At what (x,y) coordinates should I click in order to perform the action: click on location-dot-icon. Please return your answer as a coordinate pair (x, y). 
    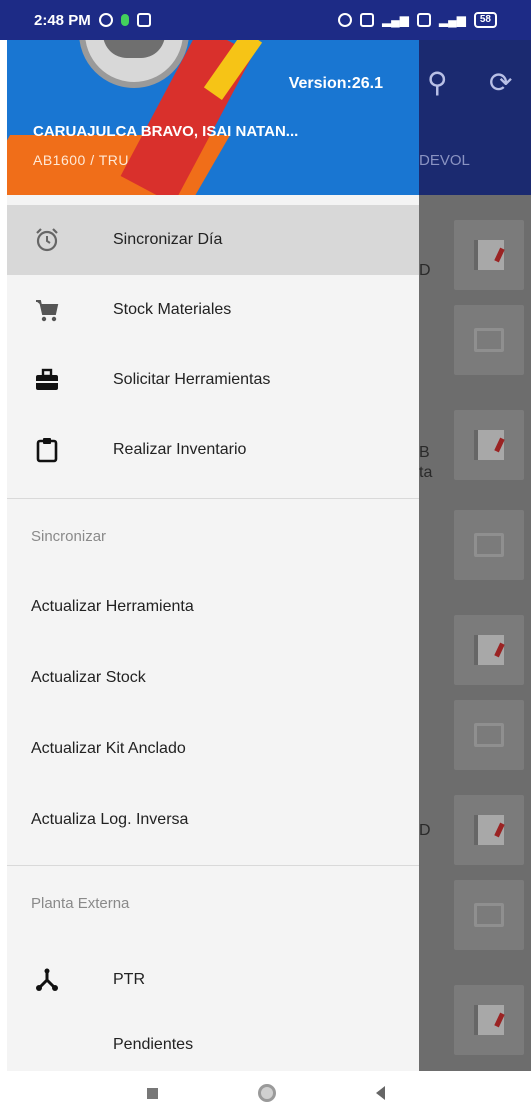
    Looking at the image, I should click on (124, 20).